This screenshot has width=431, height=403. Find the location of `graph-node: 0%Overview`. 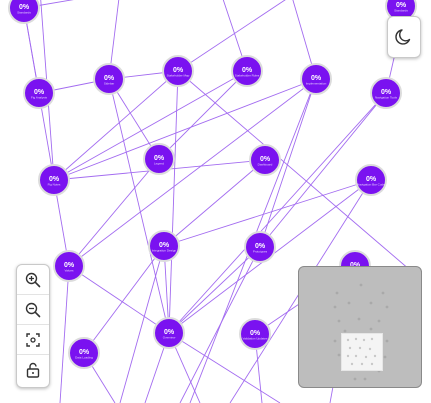

graph-node: 0%Overview is located at coordinates (169, 333).